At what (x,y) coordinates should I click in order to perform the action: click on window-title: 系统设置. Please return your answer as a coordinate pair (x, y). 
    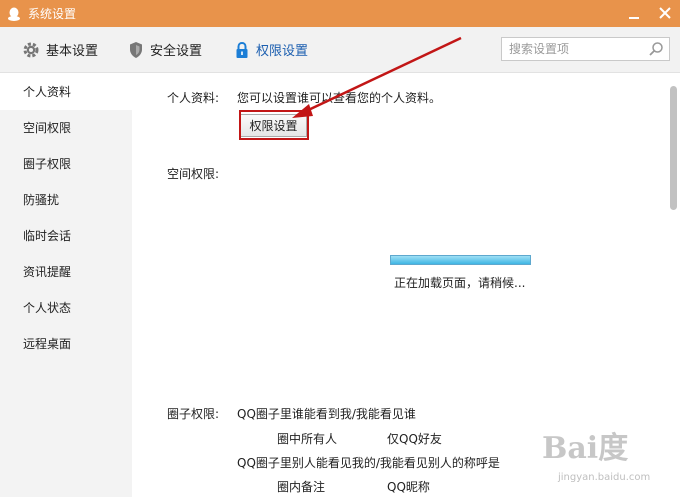
    Looking at the image, I should click on (52, 14).